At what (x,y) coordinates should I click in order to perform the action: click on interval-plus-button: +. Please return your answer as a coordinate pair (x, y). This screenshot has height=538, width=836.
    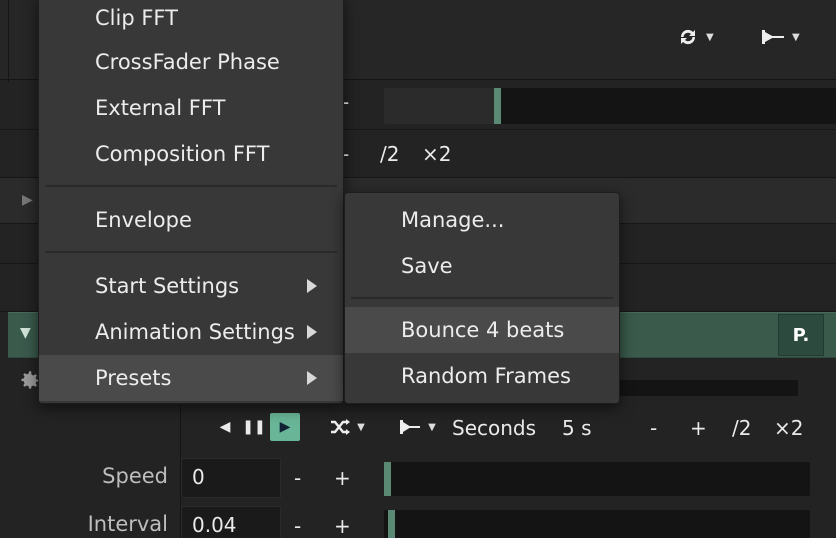
    Looking at the image, I should click on (342, 526).